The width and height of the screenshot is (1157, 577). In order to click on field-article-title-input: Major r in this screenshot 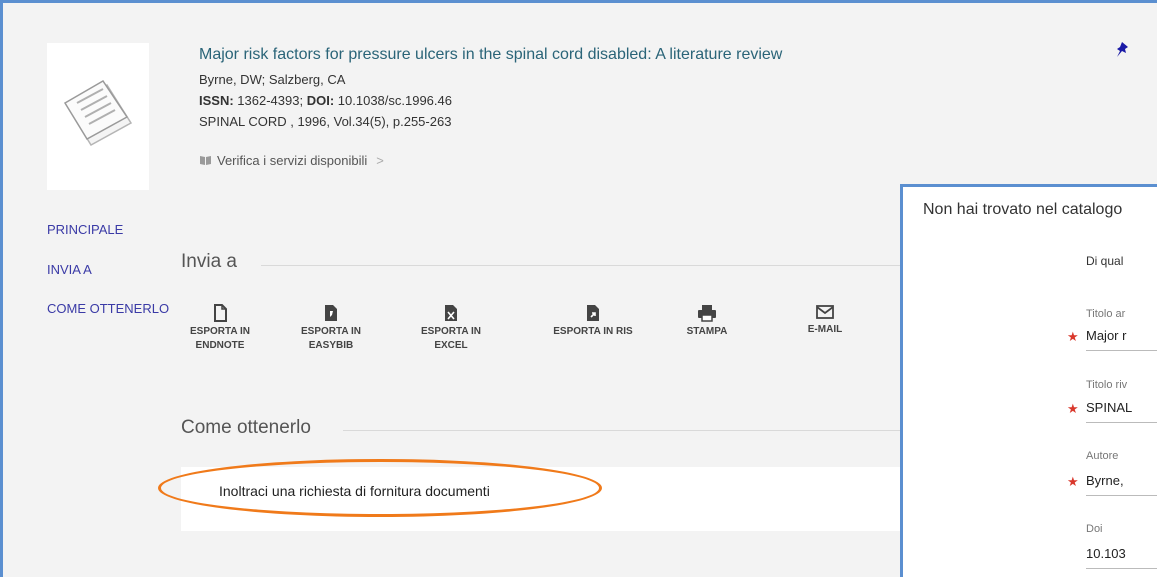, I will do `click(1121, 335)`.